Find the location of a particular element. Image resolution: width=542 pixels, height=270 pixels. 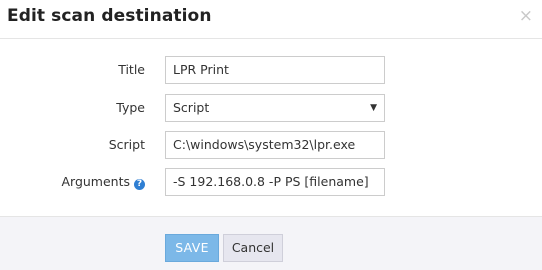

close-icon: × is located at coordinates (526, 16).